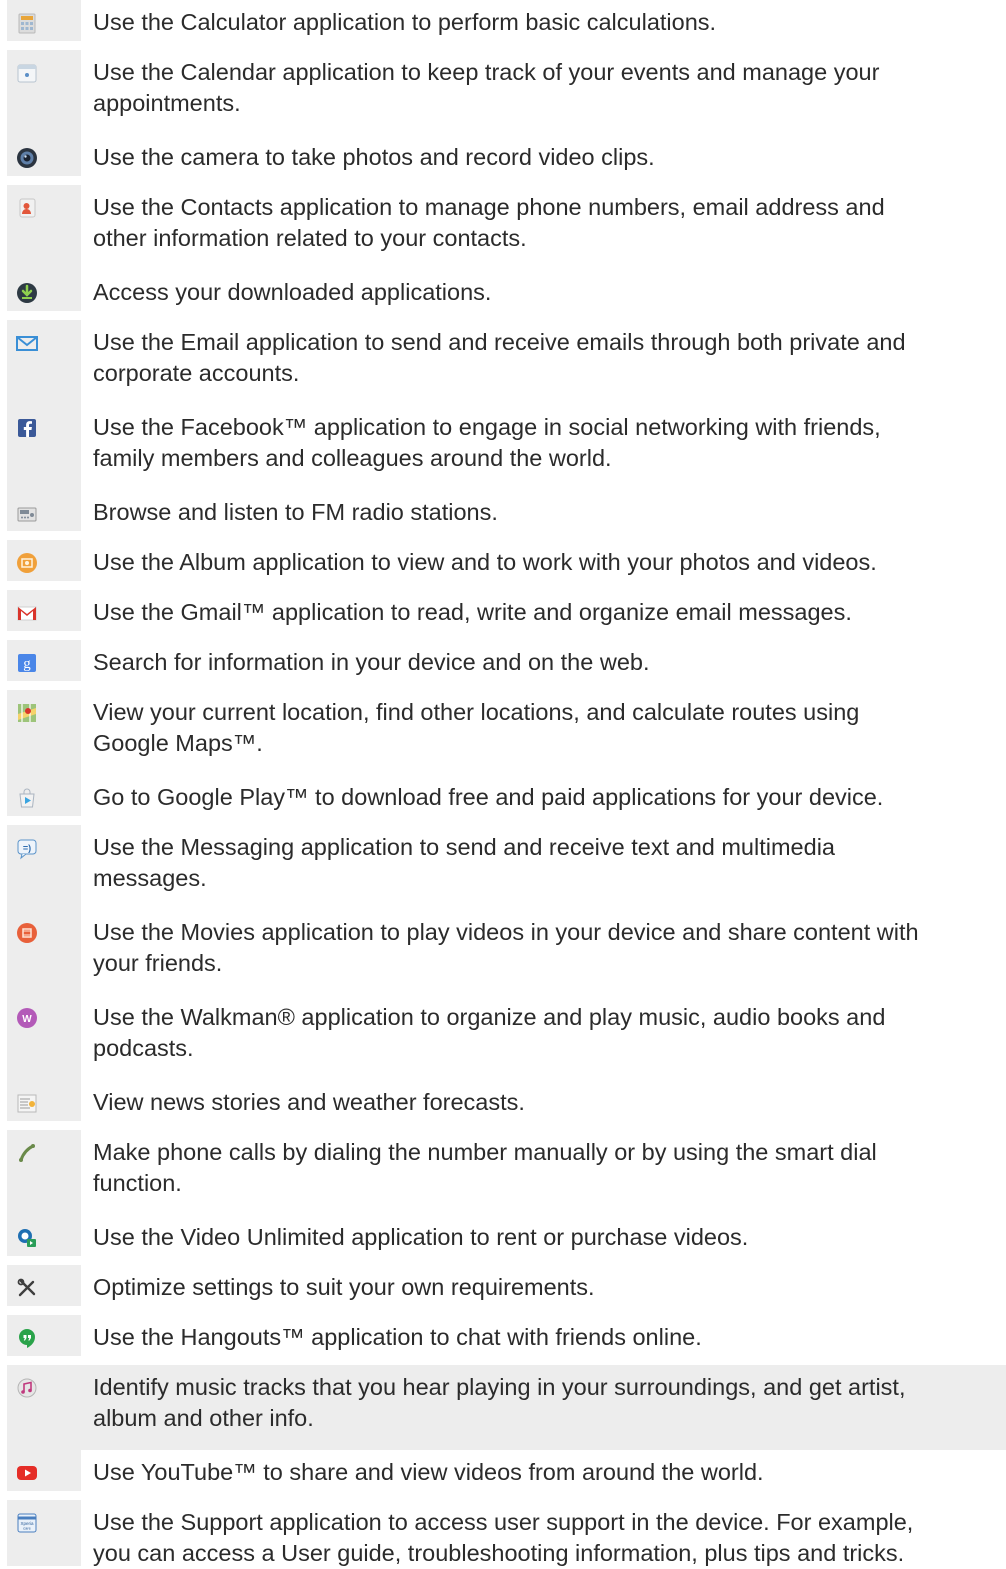  I want to click on maps-icon, so click(27, 713).